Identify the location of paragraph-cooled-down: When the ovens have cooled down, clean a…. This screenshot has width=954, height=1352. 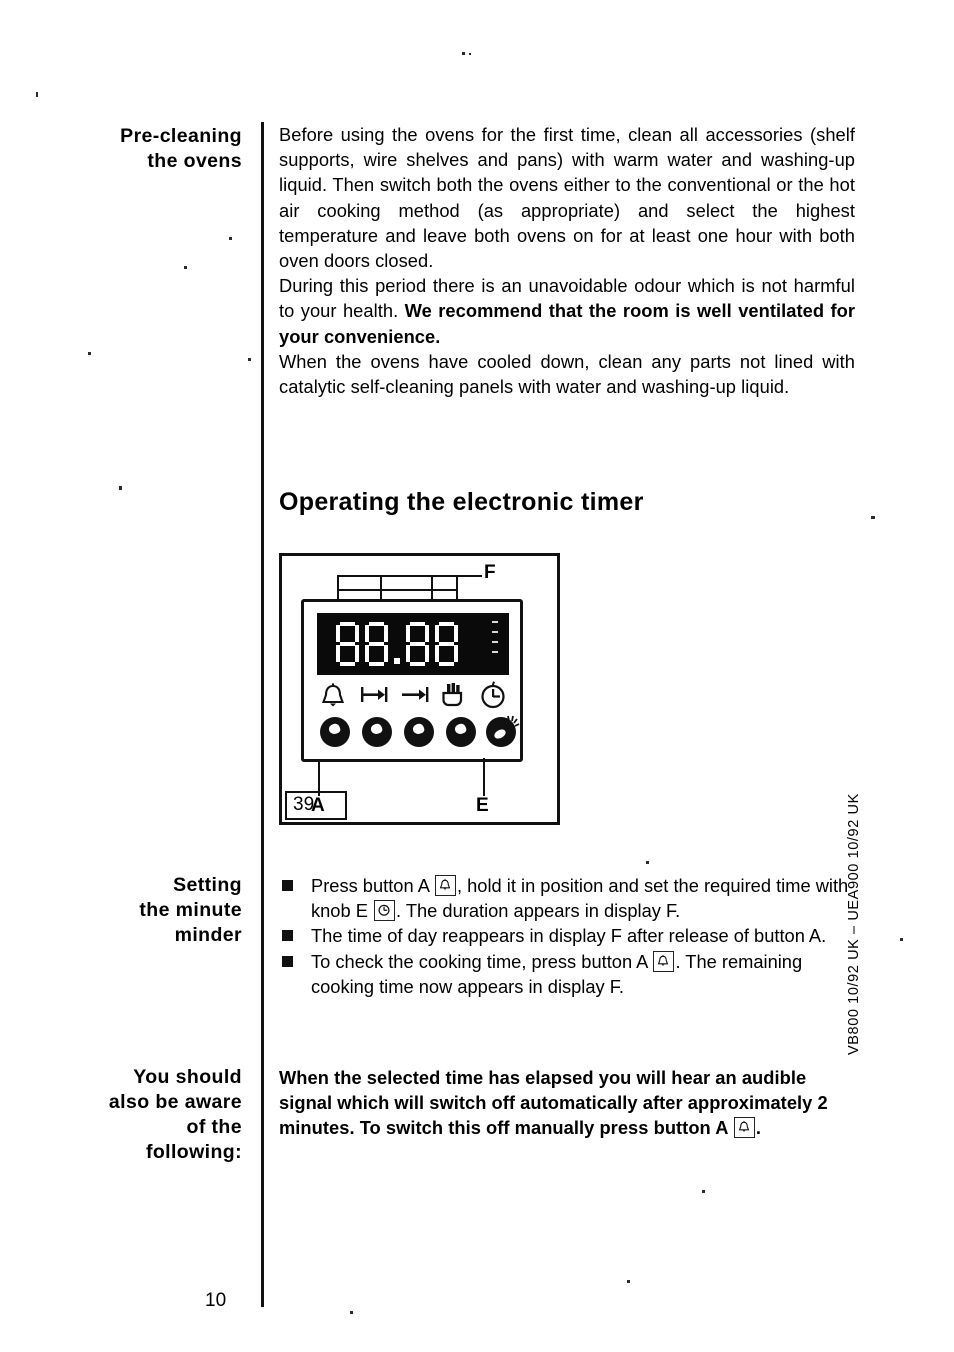
(567, 374).